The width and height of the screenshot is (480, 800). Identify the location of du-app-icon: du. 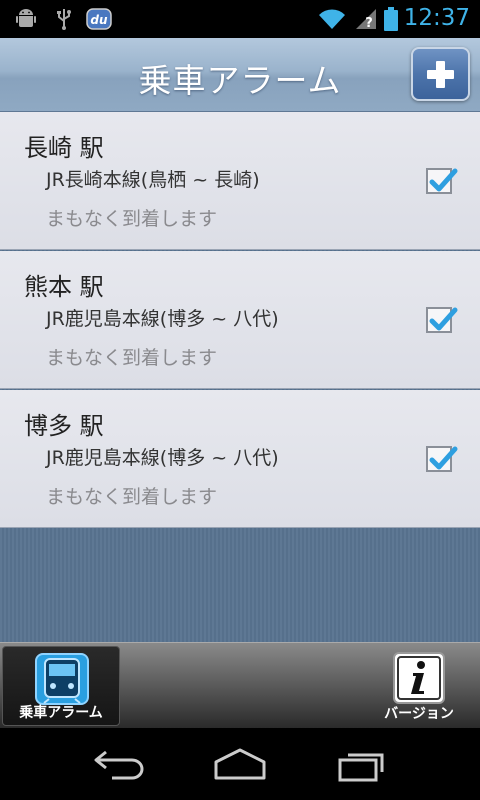
(99, 19).